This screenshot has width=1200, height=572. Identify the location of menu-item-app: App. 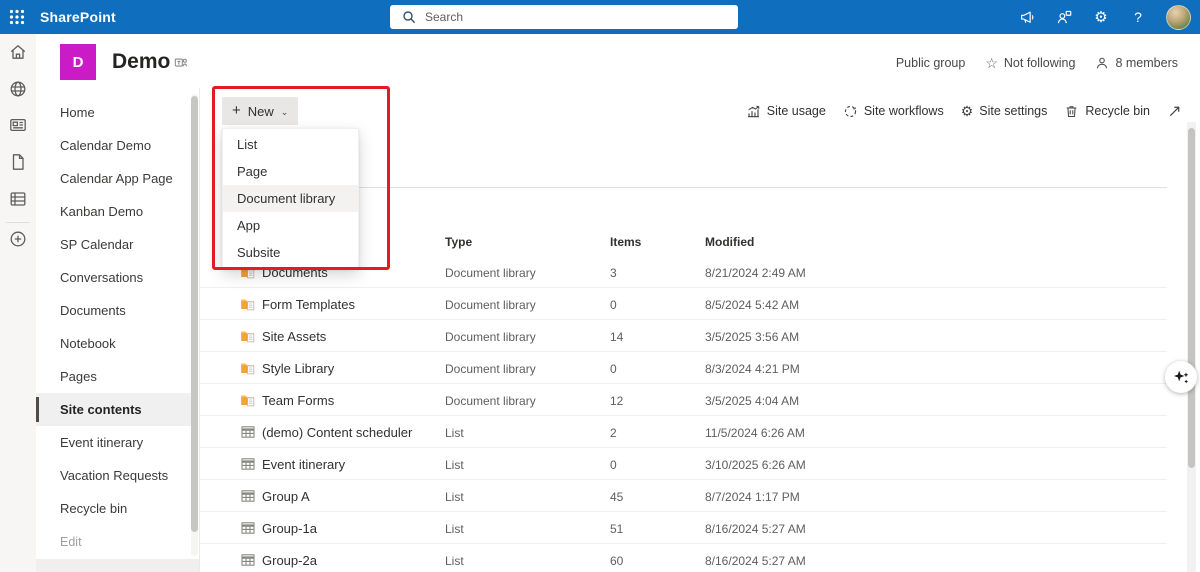
(290, 225).